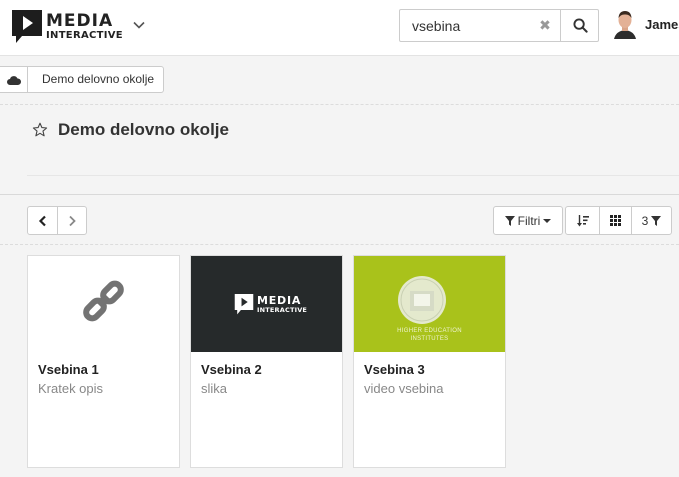 This screenshot has width=679, height=477. What do you see at coordinates (96, 79) in the screenshot?
I see `breadcrumb-item: Demo delovno okolje` at bounding box center [96, 79].